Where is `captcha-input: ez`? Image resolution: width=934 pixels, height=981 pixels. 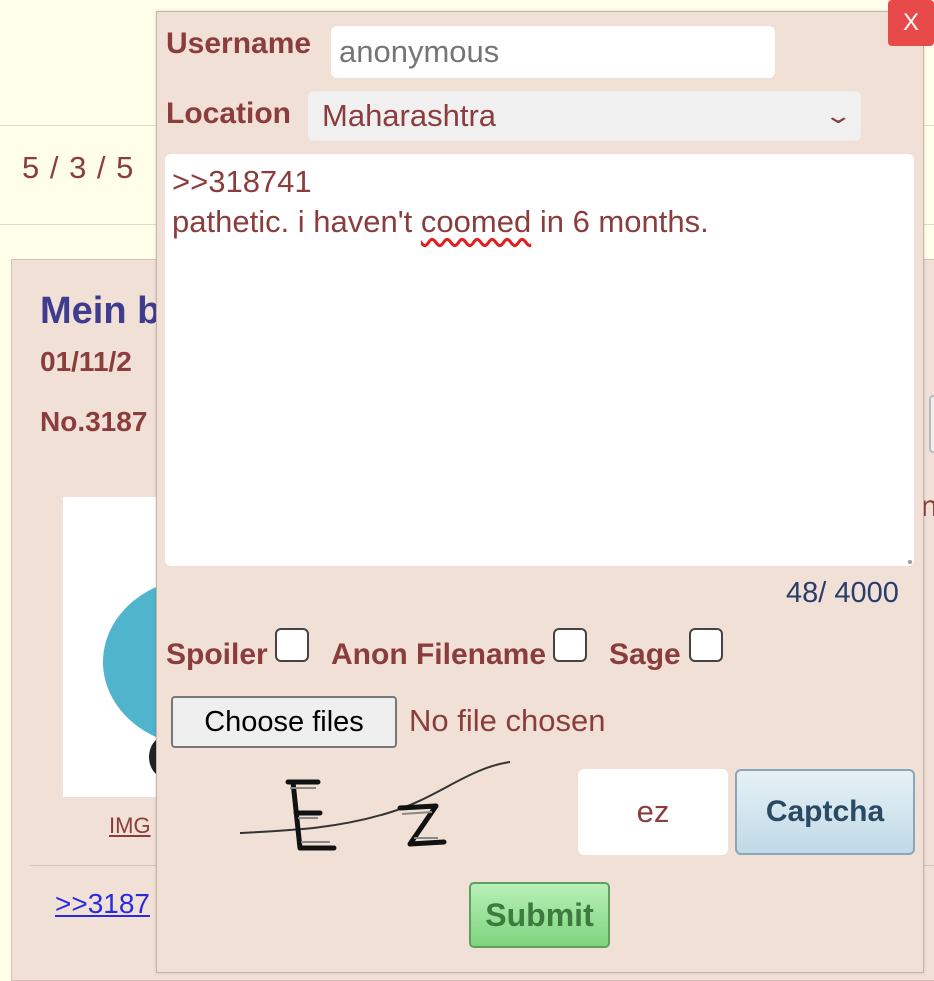
captcha-input: ez is located at coordinates (653, 812).